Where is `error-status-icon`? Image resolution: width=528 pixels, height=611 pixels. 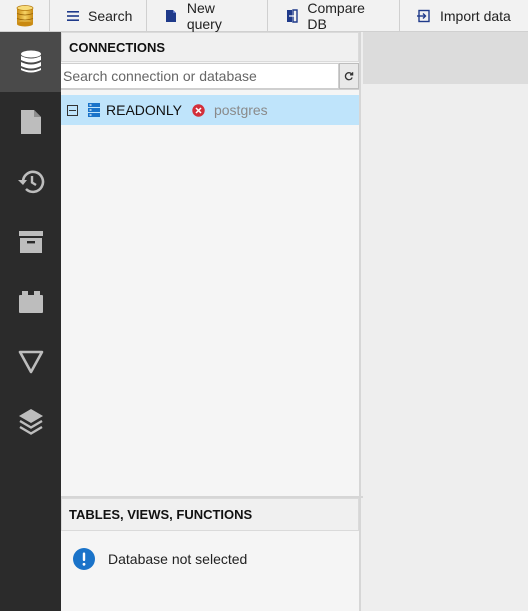 error-status-icon is located at coordinates (198, 110).